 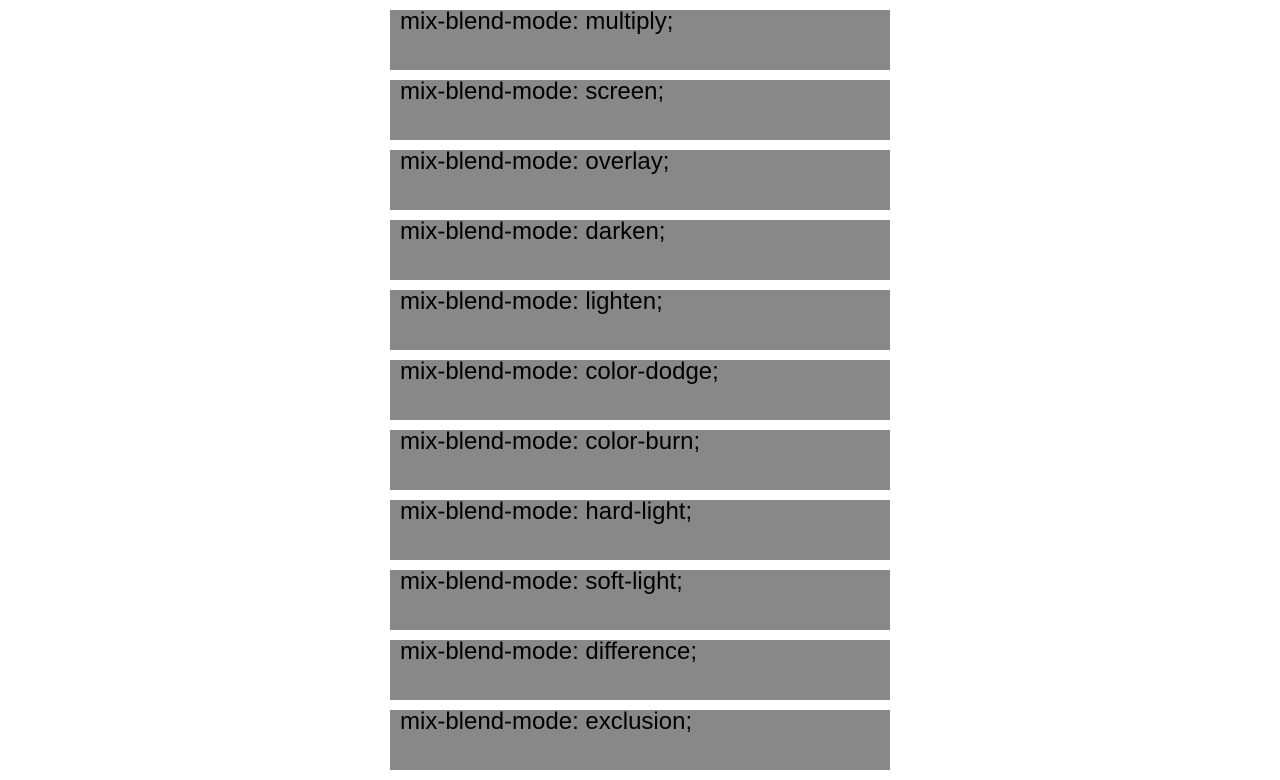 What do you see at coordinates (640, 180) in the screenshot?
I see `blend-box-overlay: mix-blend-mode: overlay;` at bounding box center [640, 180].